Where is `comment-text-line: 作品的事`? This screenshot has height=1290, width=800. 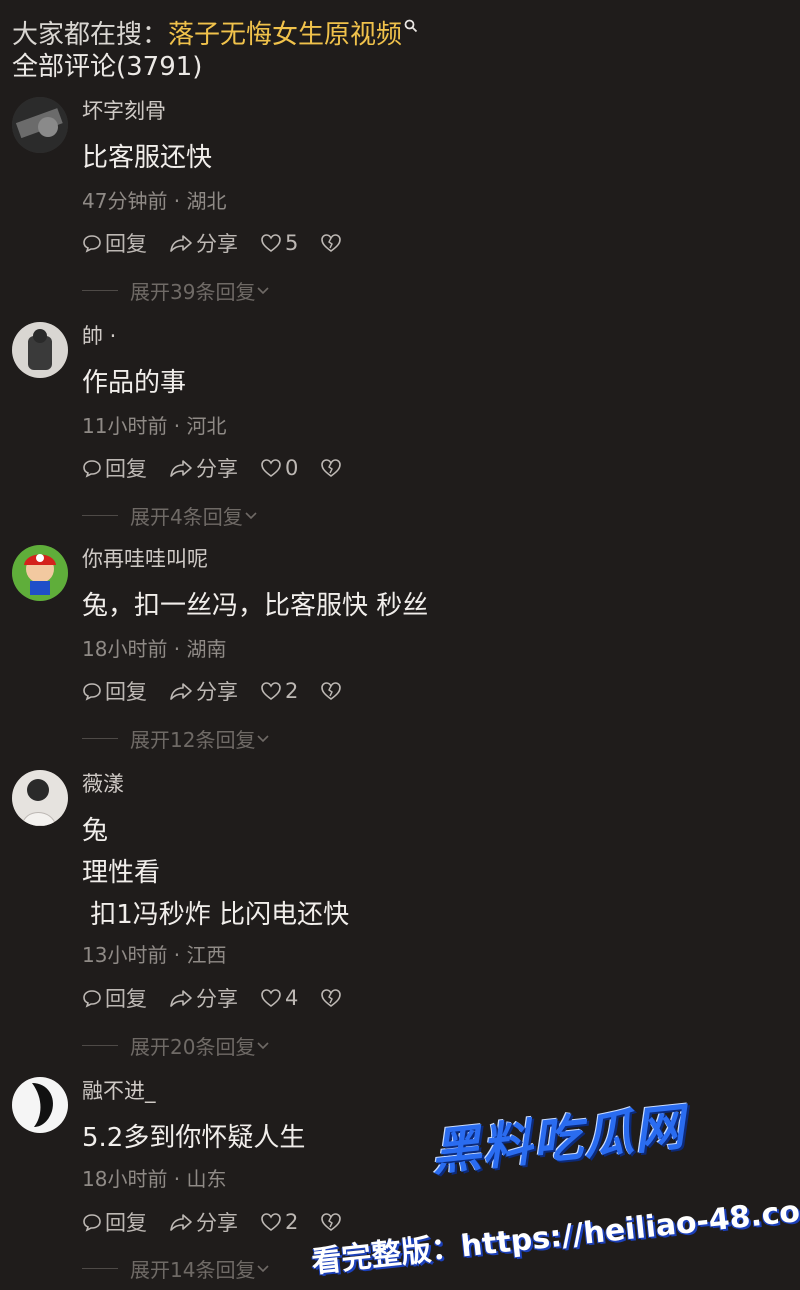 comment-text-line: 作品的事 is located at coordinates (134, 383).